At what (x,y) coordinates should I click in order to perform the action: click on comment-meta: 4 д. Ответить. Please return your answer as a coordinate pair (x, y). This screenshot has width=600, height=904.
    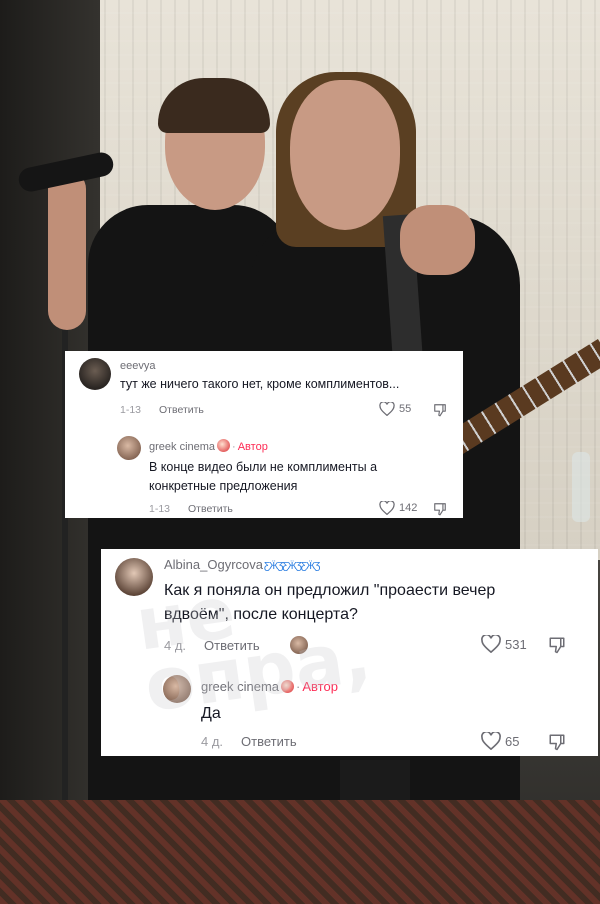
    Looking at the image, I should click on (212, 645).